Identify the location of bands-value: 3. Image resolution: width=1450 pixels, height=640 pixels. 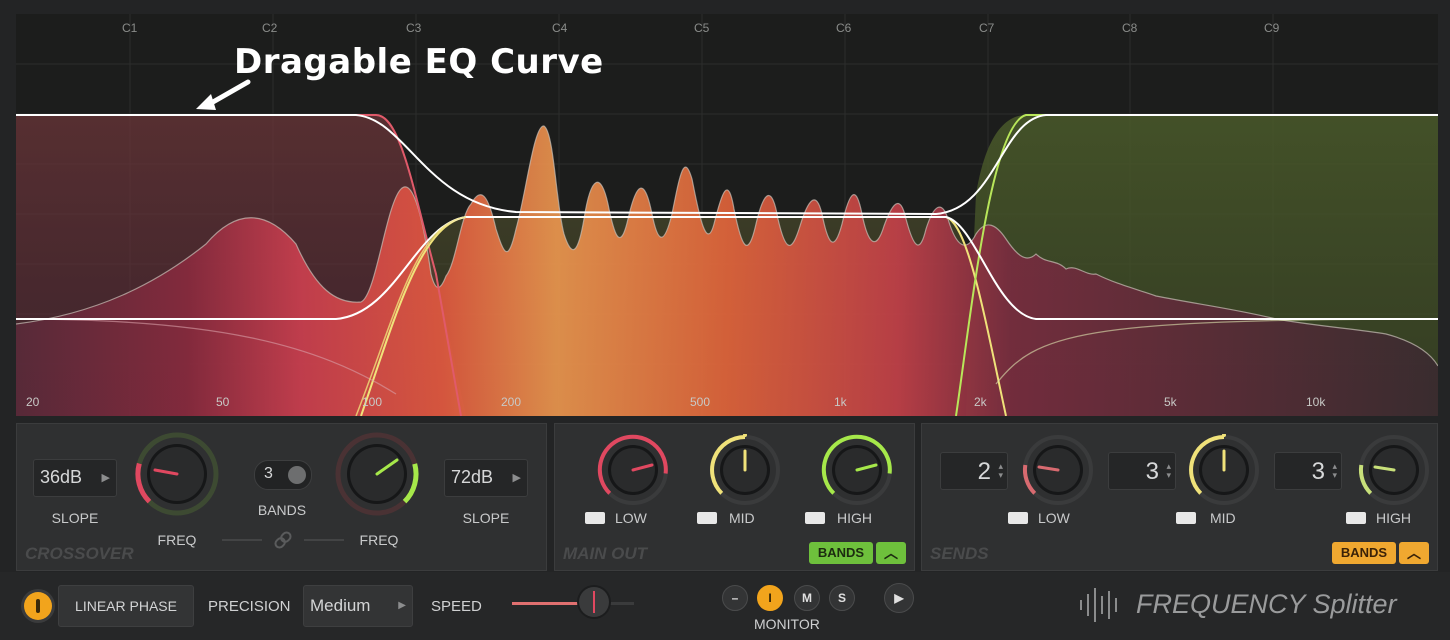
(268, 473).